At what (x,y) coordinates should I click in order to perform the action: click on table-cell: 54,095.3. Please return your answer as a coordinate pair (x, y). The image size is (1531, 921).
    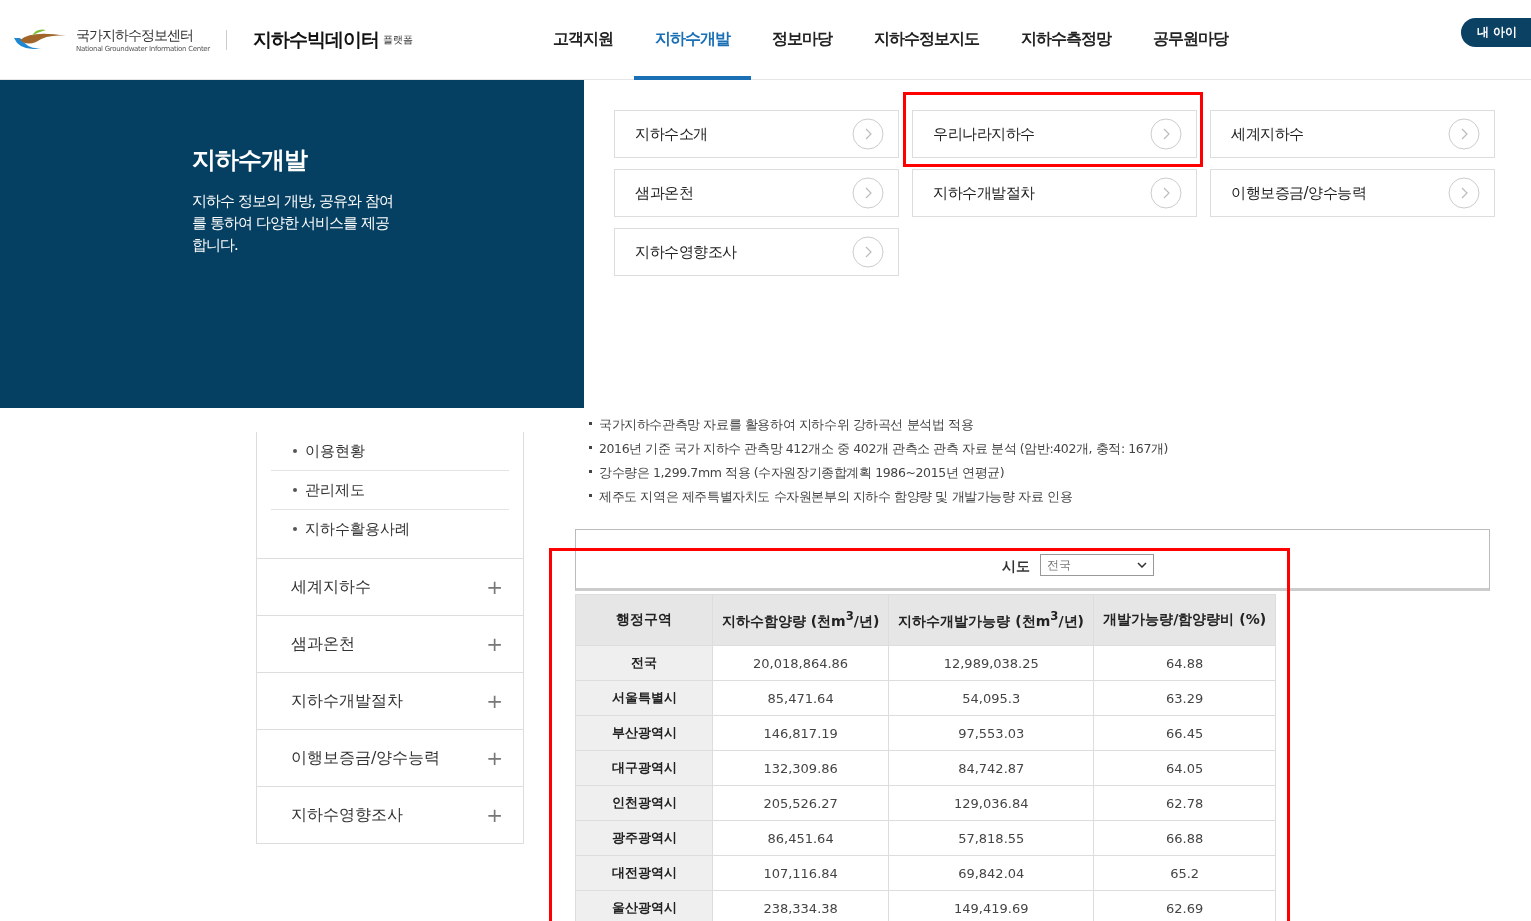
    Looking at the image, I should click on (991, 698).